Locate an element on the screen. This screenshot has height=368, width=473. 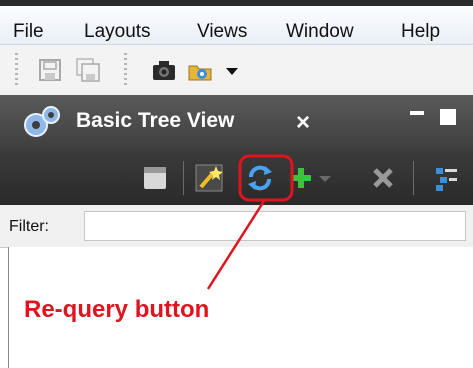
dropdown-icon is located at coordinates (325, 178).